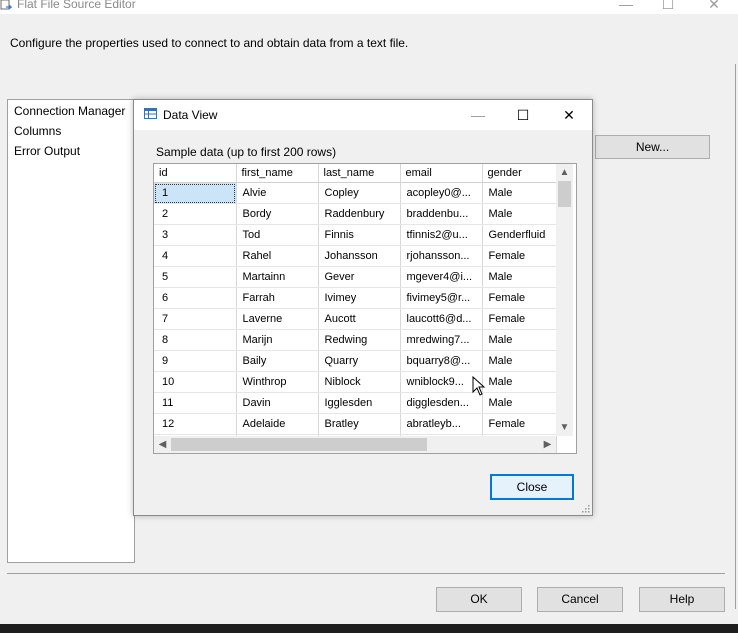  Describe the element at coordinates (195, 214) in the screenshot. I see `cell-id: 2` at that location.